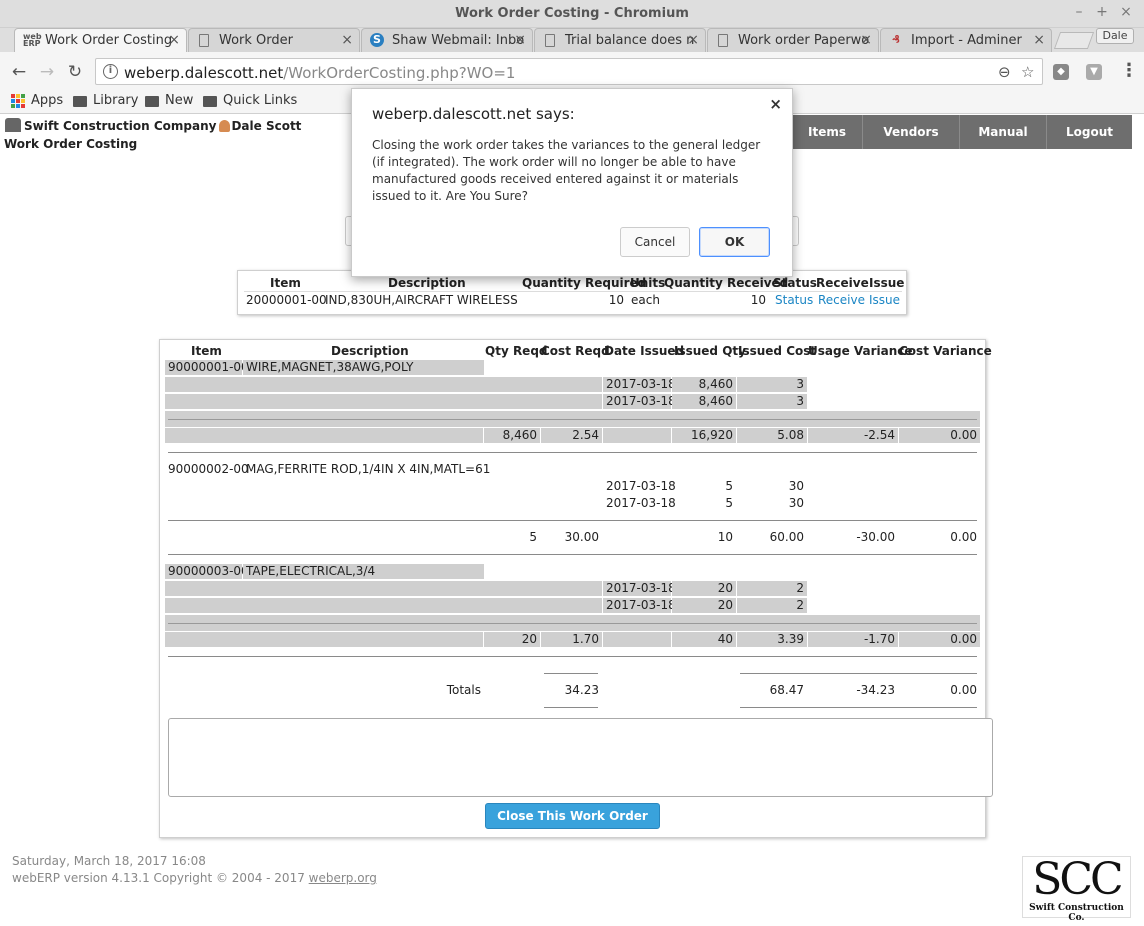 The image size is (1144, 926). Describe the element at coordinates (772, 605) in the screenshot. I see `issue-cost: 2` at that location.